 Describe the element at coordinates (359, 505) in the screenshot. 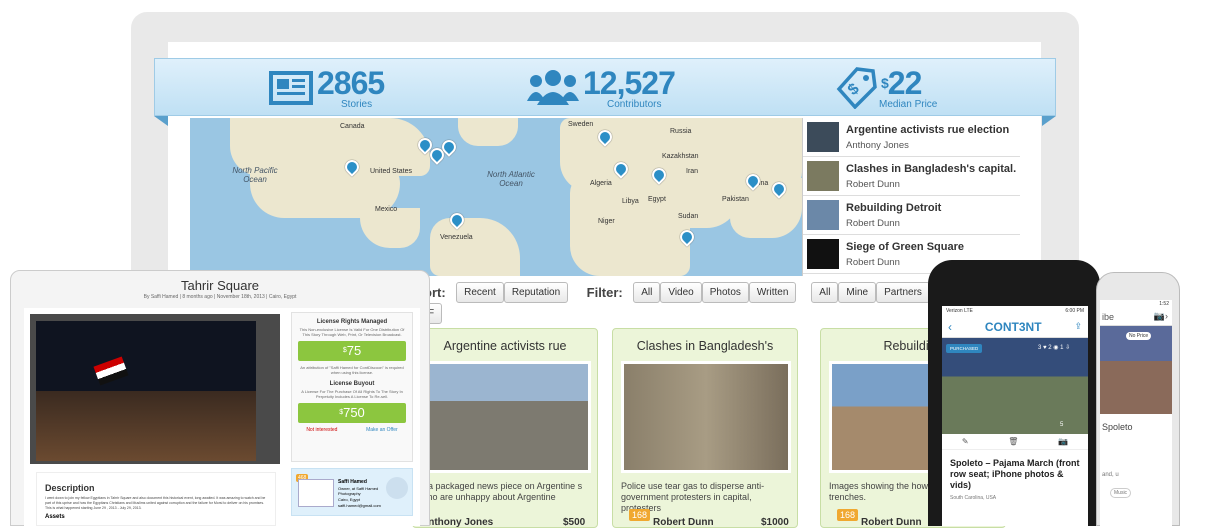

I see `author-email: saffi.hamed@gmail.com` at that location.